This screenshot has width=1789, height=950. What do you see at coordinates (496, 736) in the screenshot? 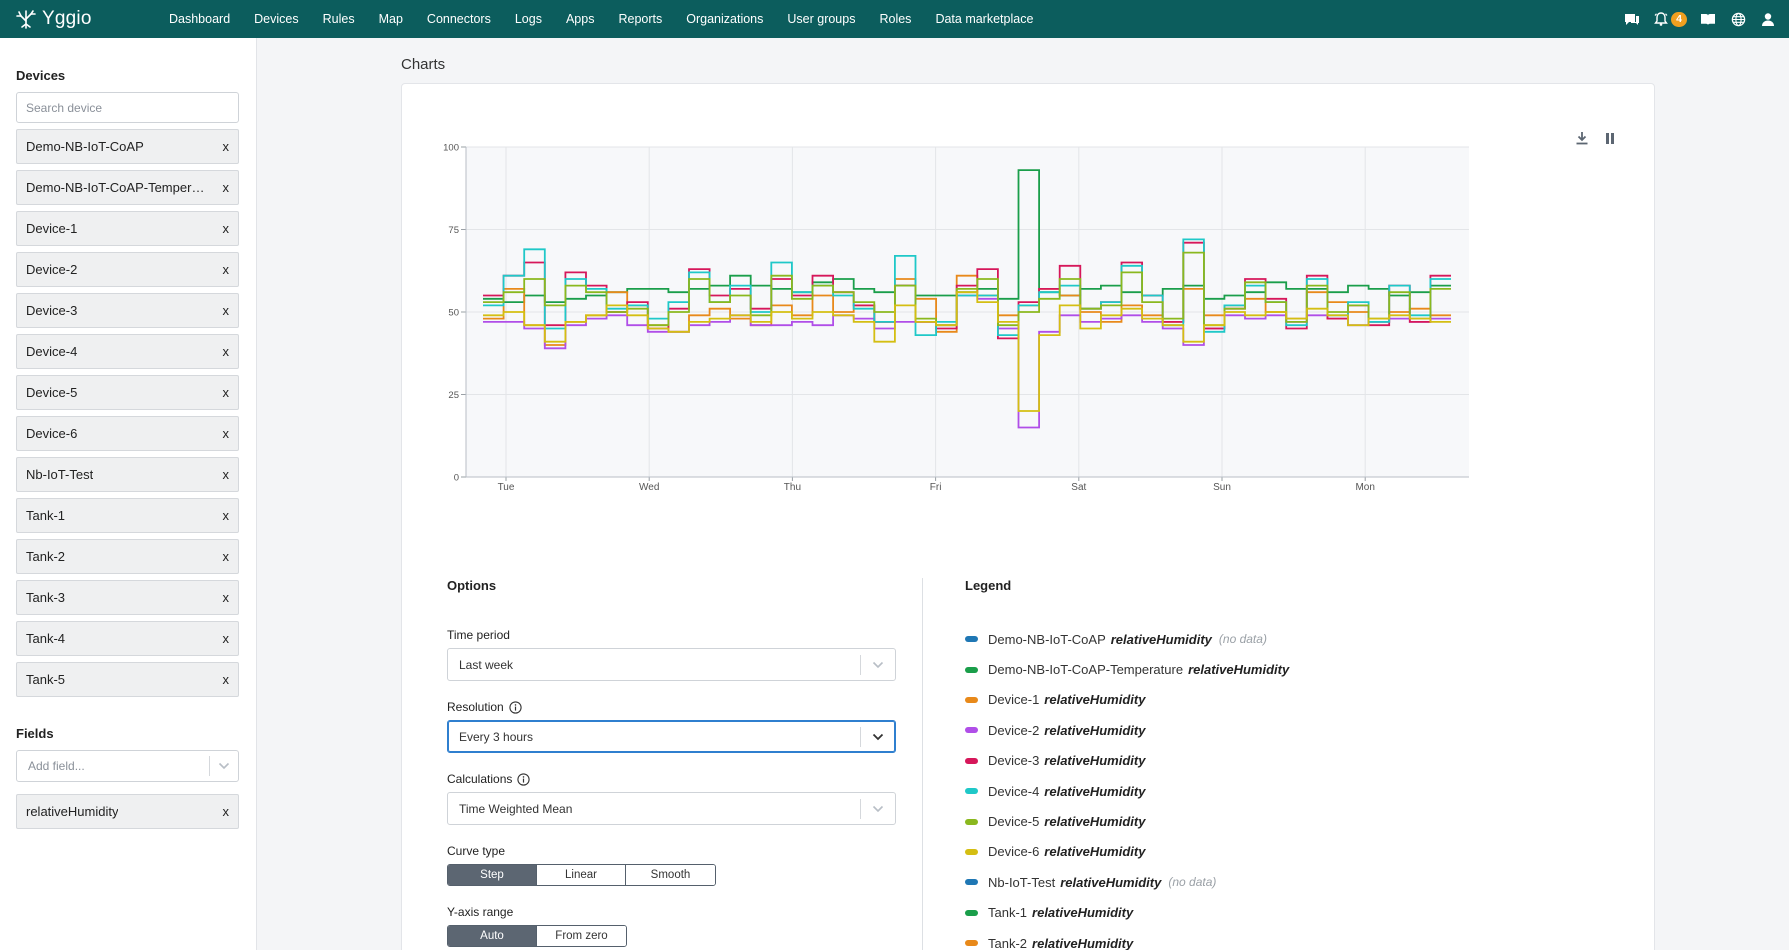
I see `resolution-value: Every 3 hours` at bounding box center [496, 736].